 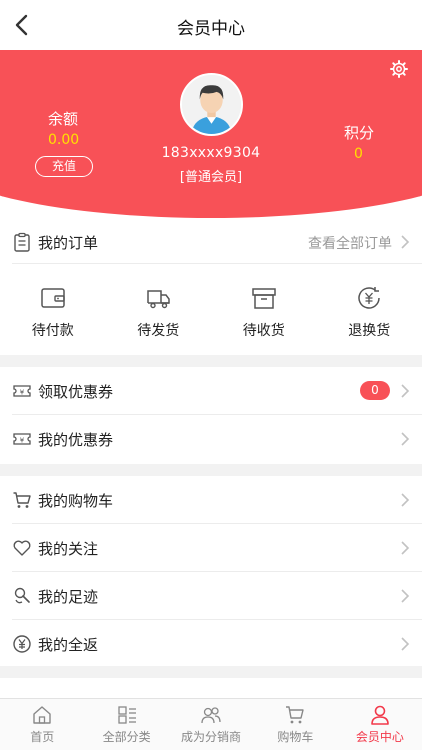 I want to click on tab-distributor: 成为分销商, so click(x=211, y=724).